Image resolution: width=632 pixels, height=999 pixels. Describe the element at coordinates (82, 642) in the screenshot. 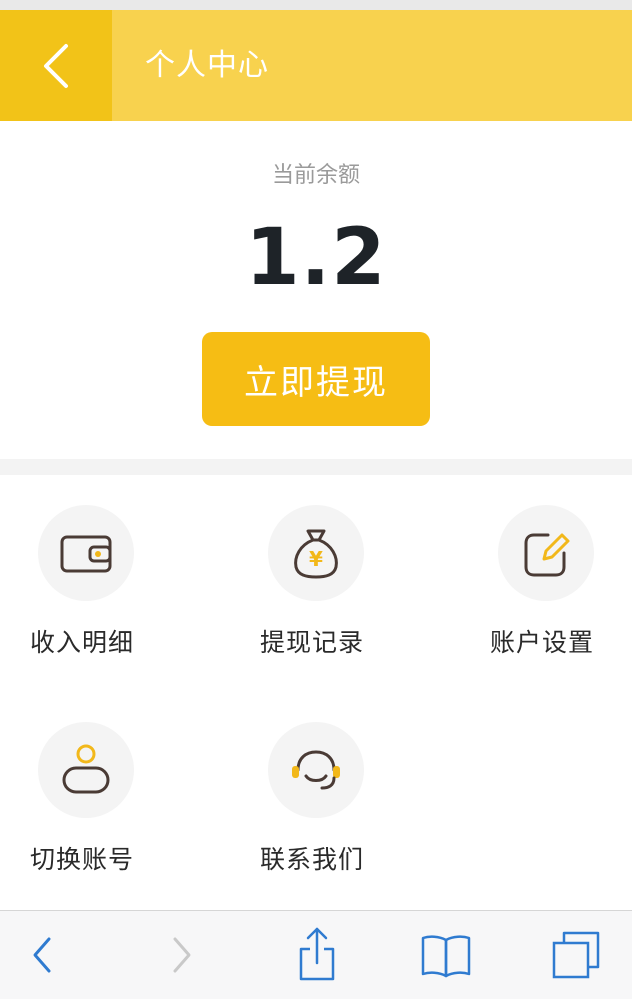

I see `menu-label: 收入明细` at that location.